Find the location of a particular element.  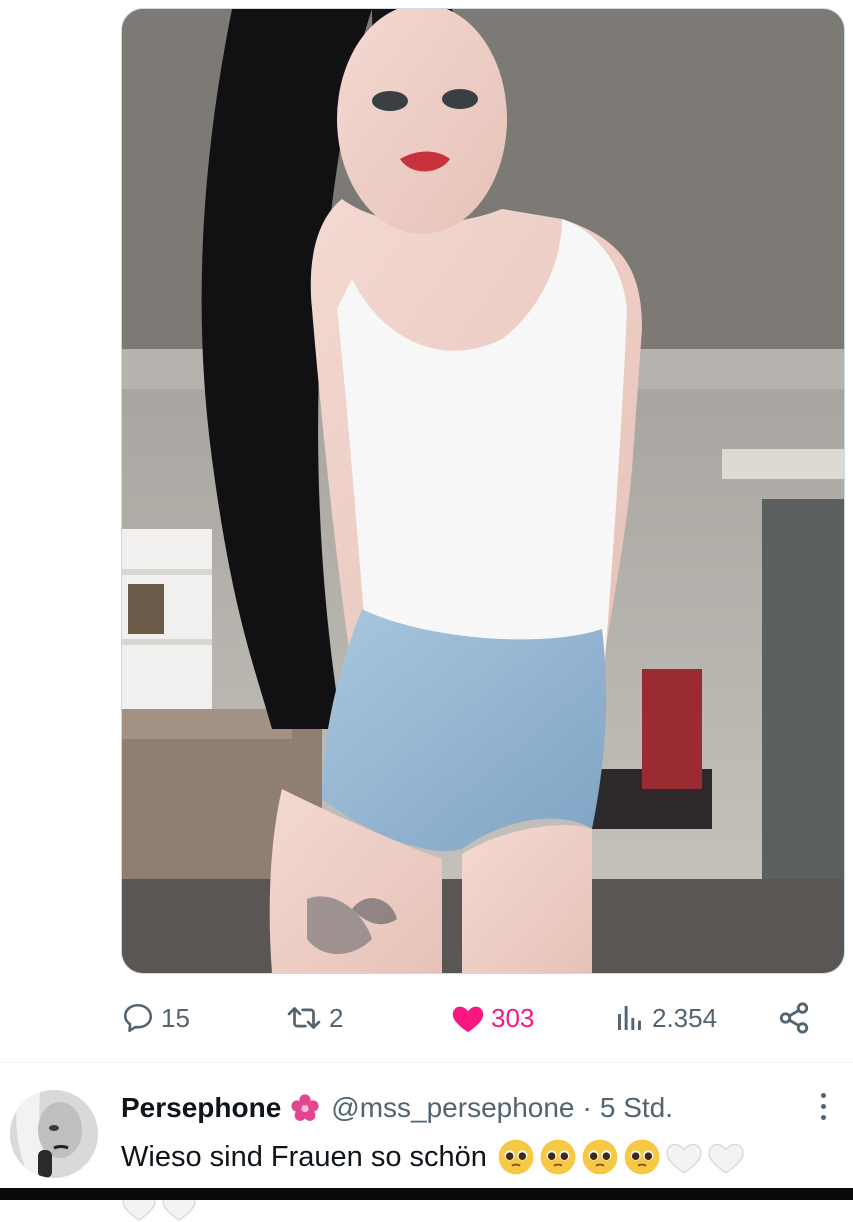

reply-button: 15 is located at coordinates (155, 1018).